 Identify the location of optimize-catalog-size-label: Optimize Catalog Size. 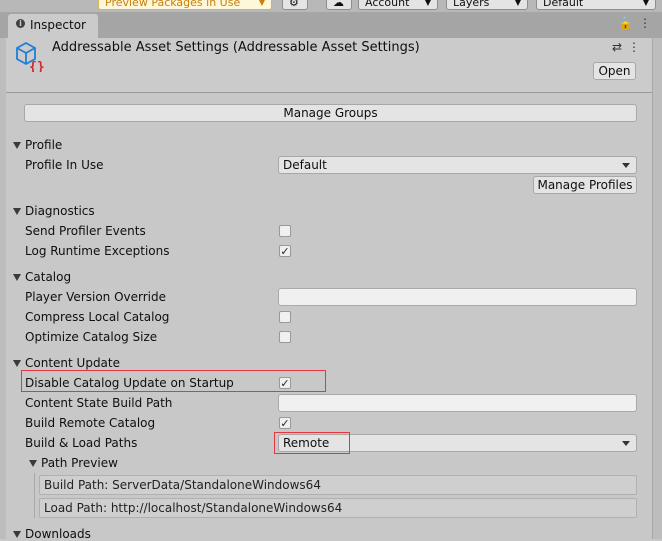
(91, 337).